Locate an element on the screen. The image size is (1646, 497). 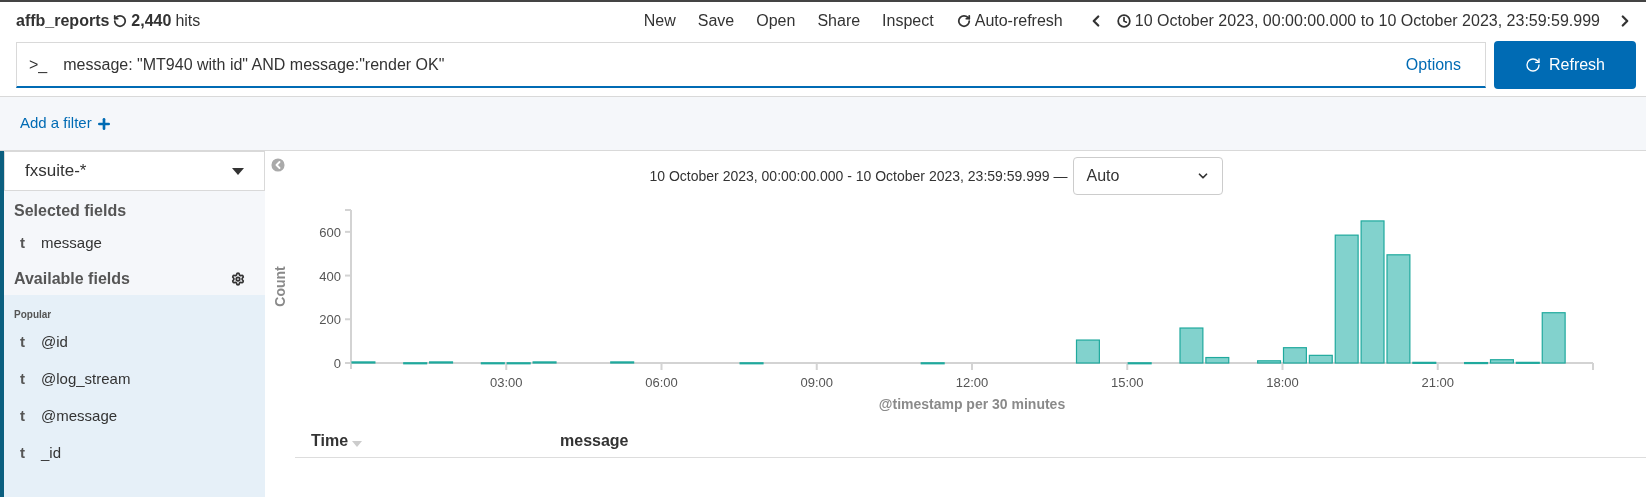
column-header: message is located at coordinates (594, 440).